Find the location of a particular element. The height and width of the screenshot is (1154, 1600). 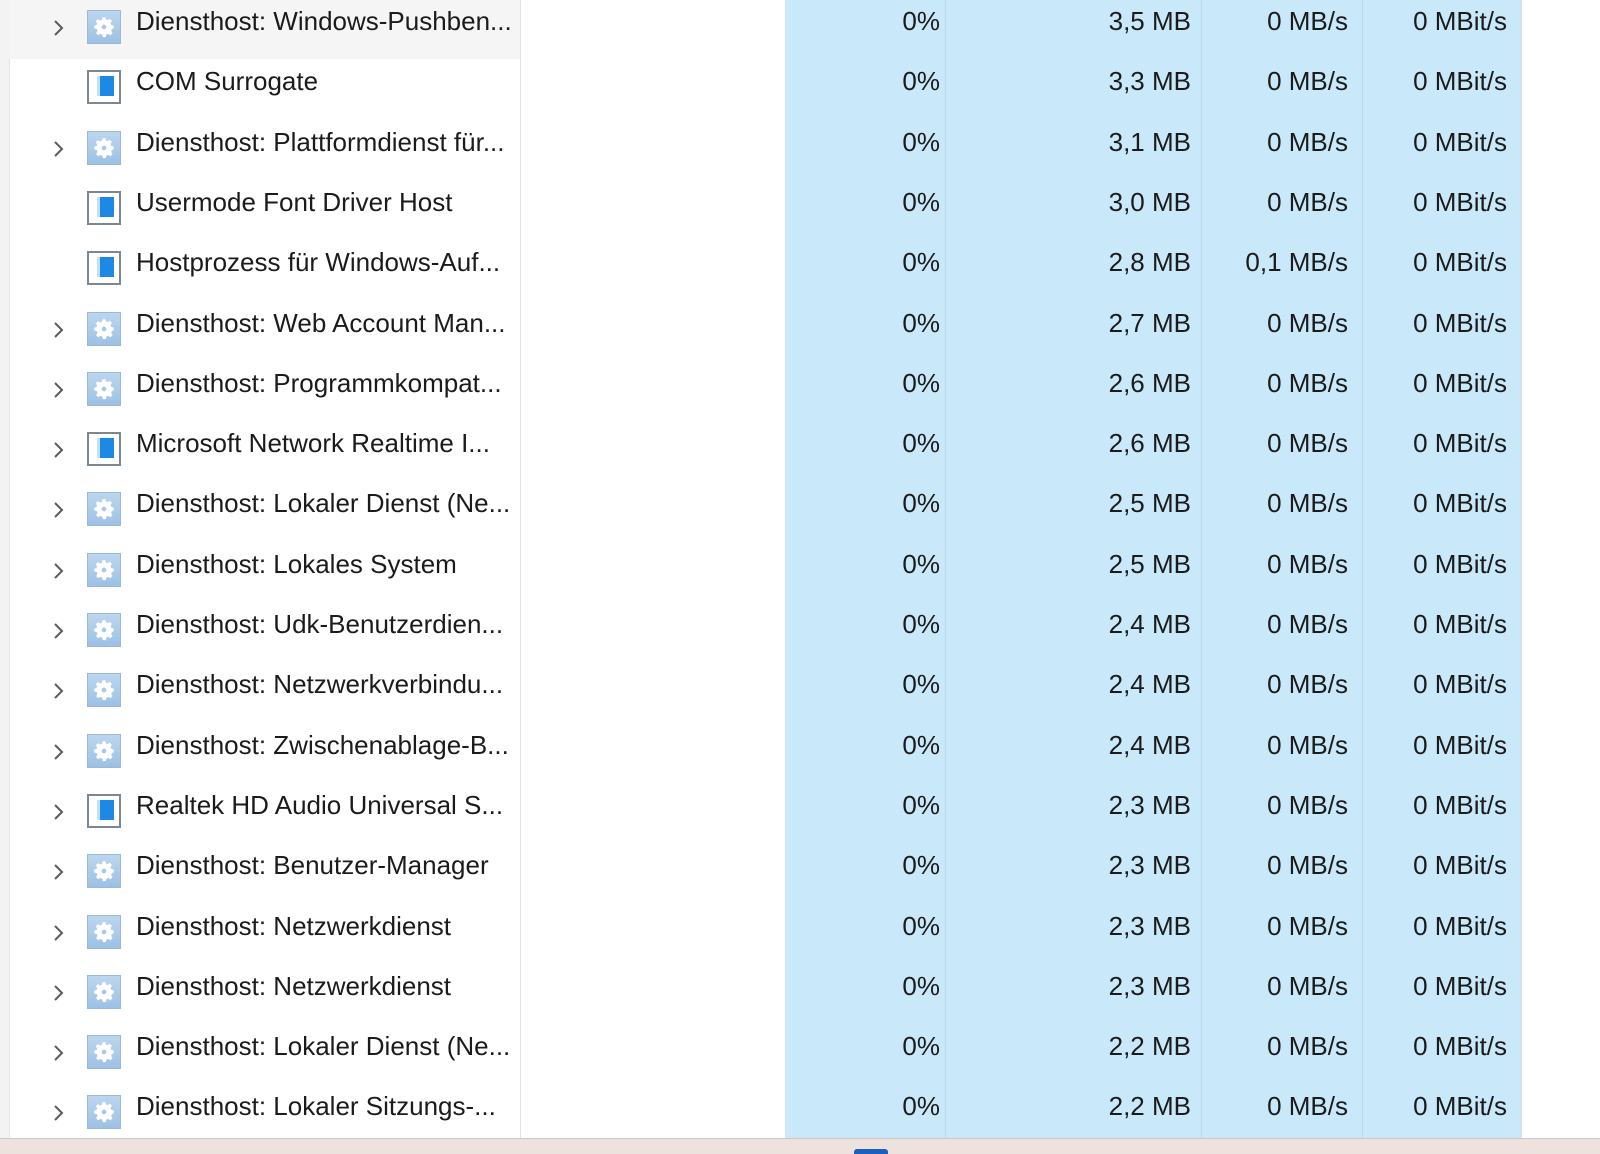

process-name: Diensthost: Lokales System is located at coordinates (296, 563).